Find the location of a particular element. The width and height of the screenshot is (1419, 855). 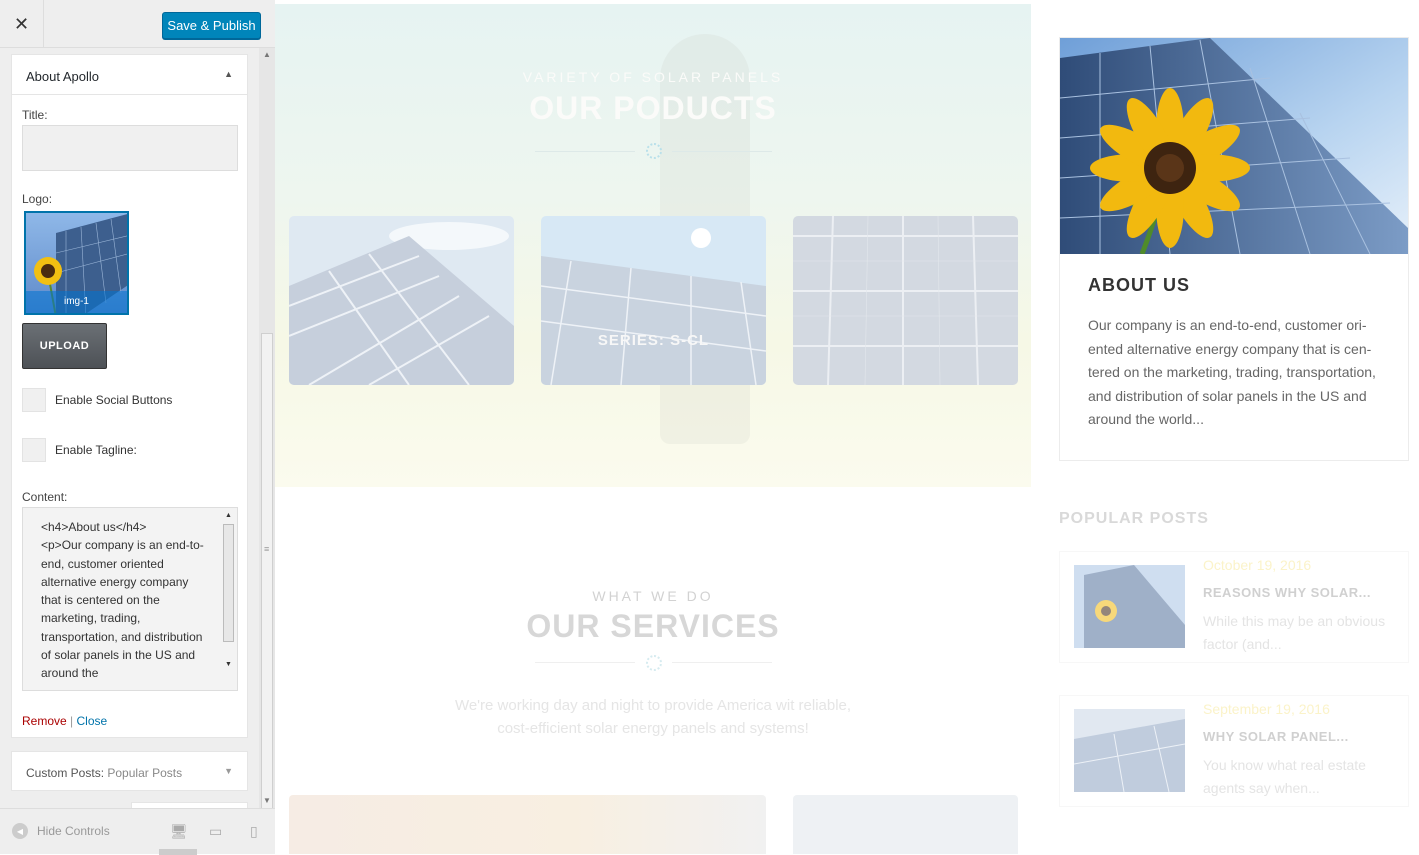

collapse-icon: ◀ is located at coordinates (20, 831).